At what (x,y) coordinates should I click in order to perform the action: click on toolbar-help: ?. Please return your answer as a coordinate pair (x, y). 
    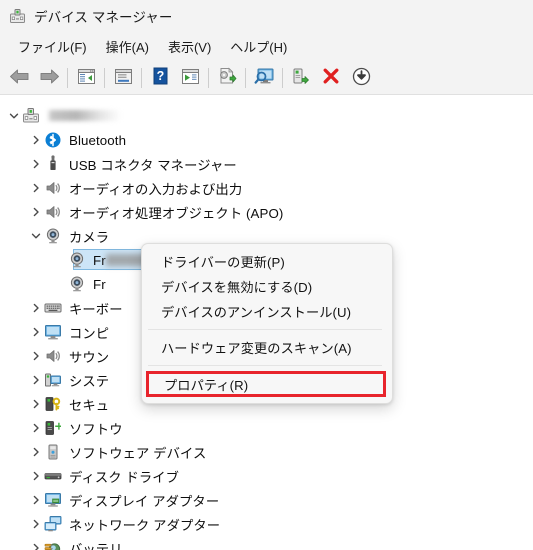
    Looking at the image, I should click on (160, 78).